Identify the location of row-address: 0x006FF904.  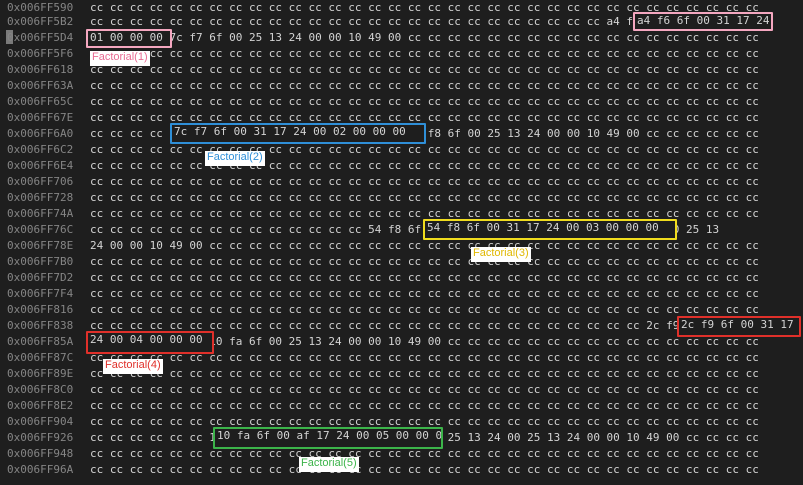
(40, 421).